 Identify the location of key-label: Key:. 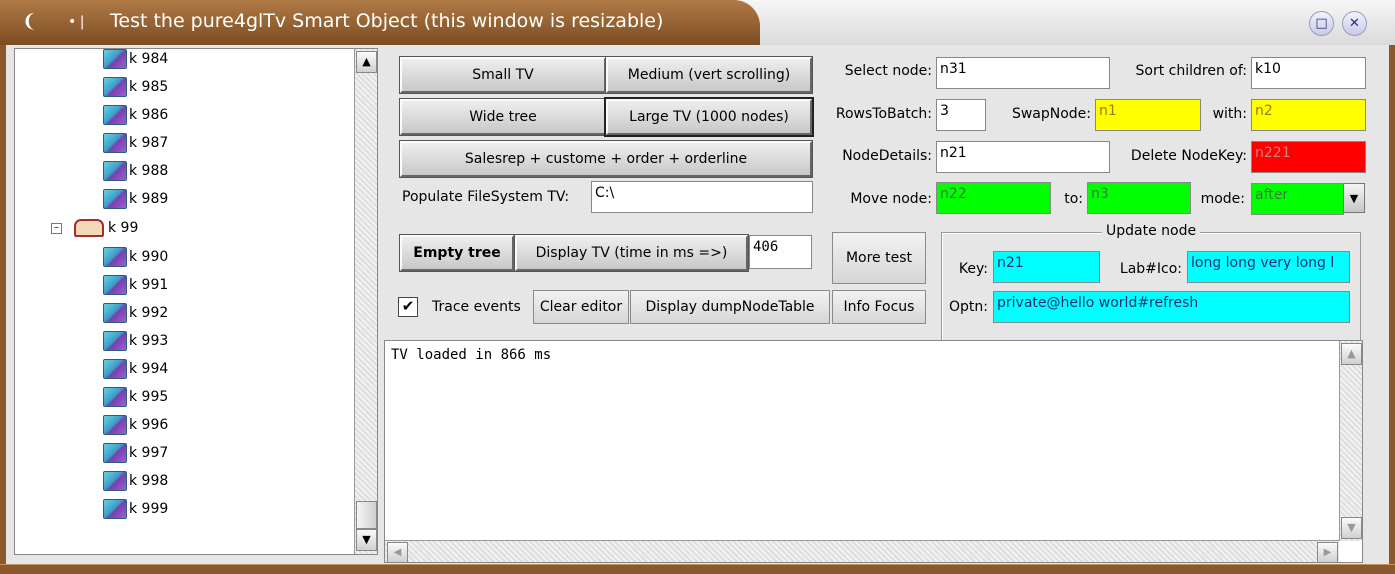
(973, 269).